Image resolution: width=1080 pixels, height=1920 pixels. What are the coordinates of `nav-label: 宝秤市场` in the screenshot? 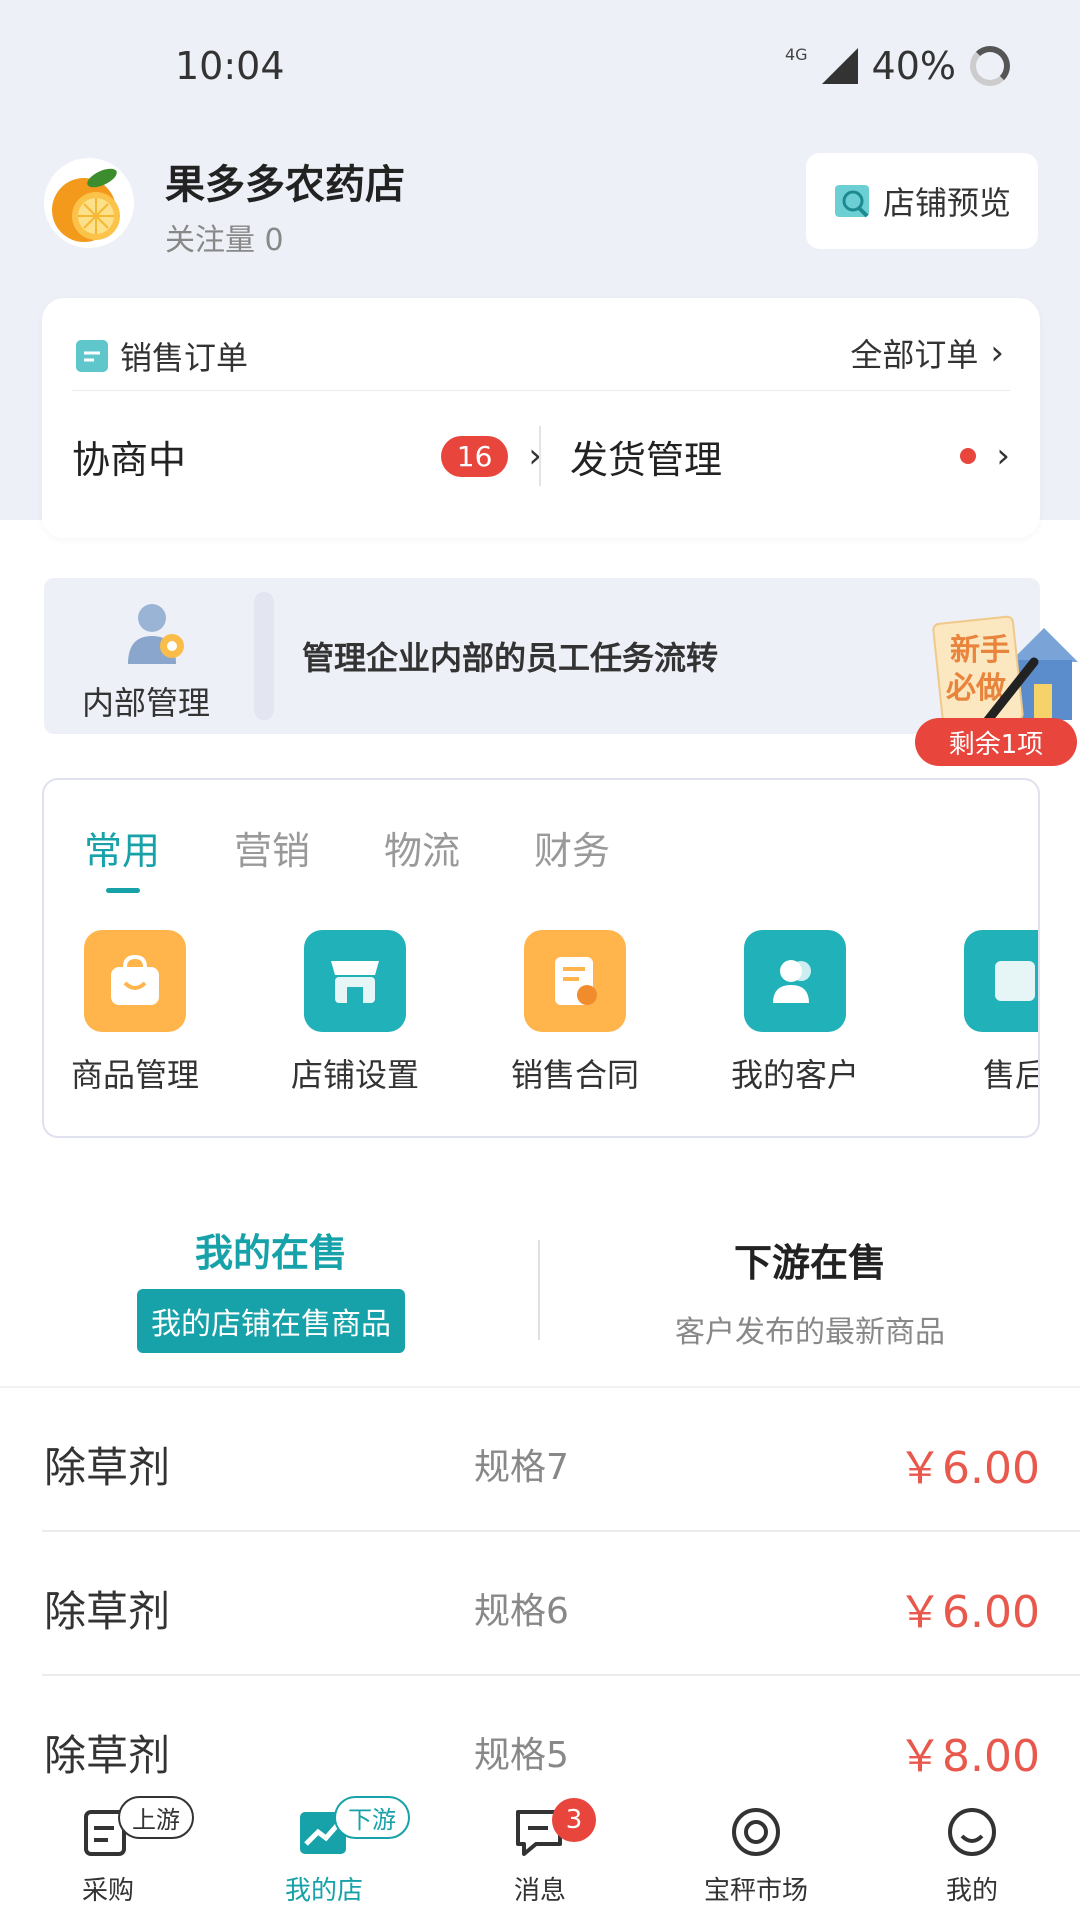 It's located at (755, 1891).